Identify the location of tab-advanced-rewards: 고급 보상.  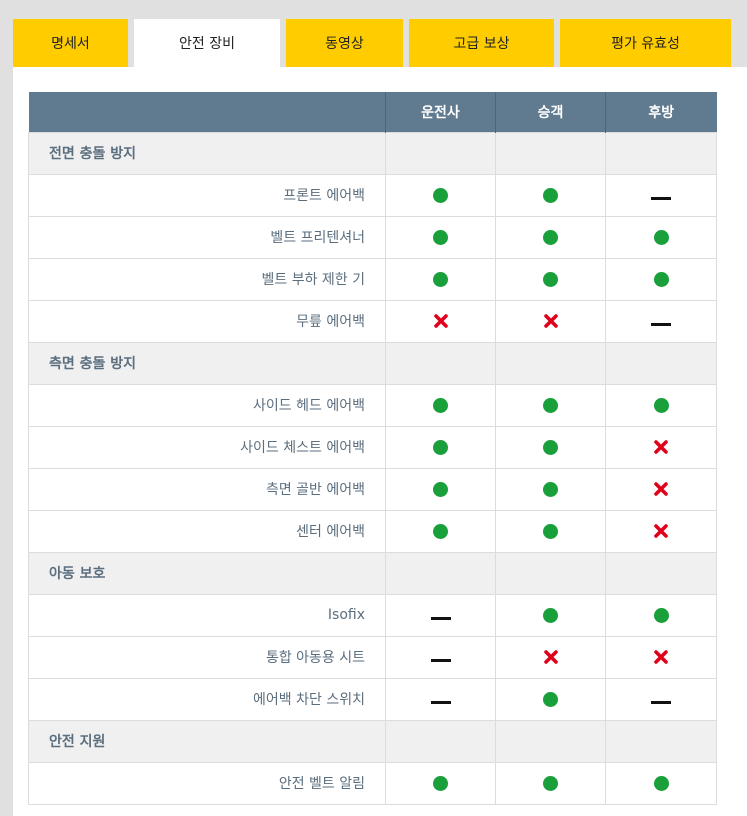
(481, 43).